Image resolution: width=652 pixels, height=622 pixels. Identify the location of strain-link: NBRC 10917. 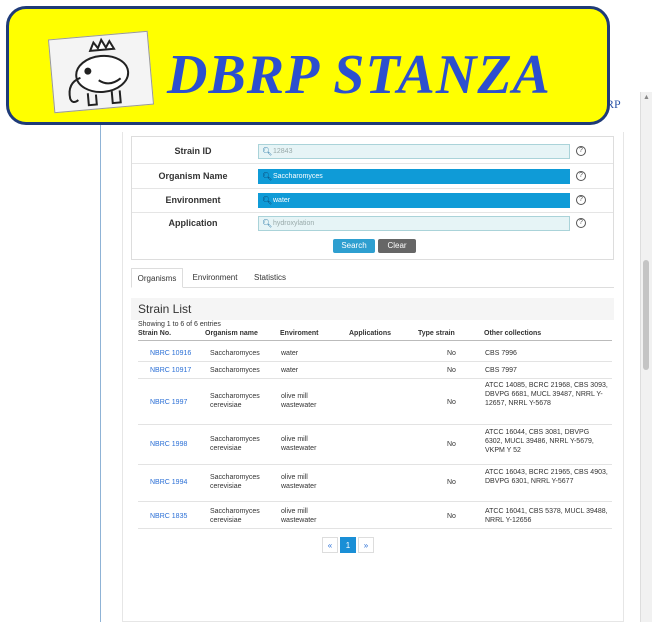
(170, 370).